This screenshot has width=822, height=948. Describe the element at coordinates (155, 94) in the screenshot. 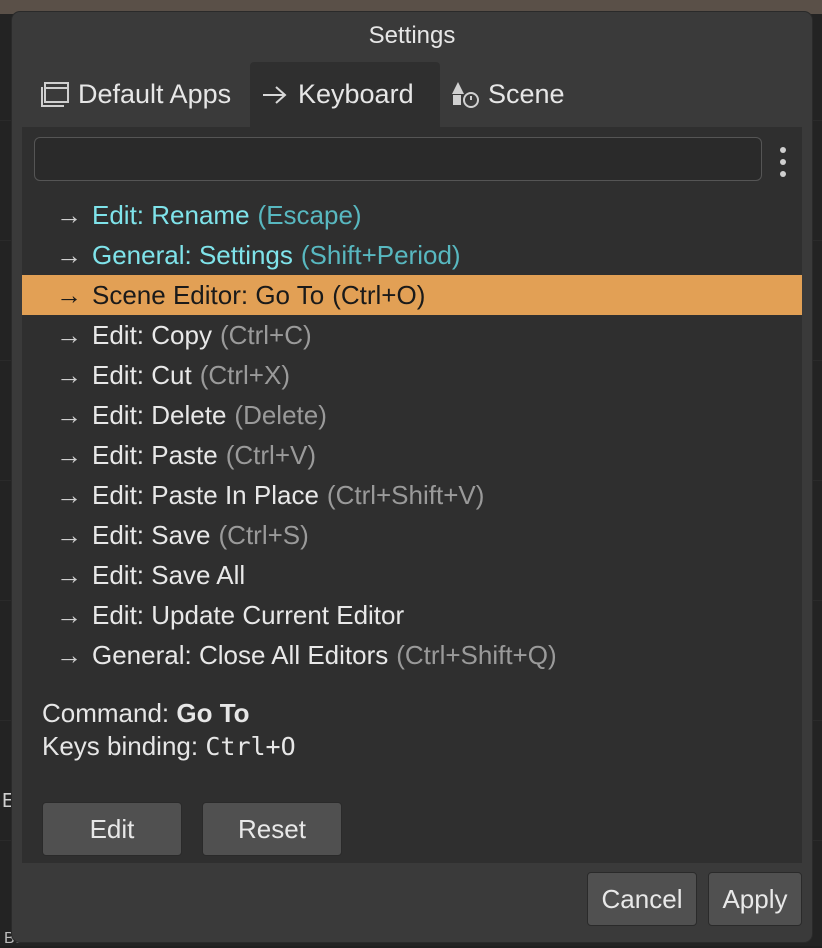

I see `tab-label: Default Apps` at that location.